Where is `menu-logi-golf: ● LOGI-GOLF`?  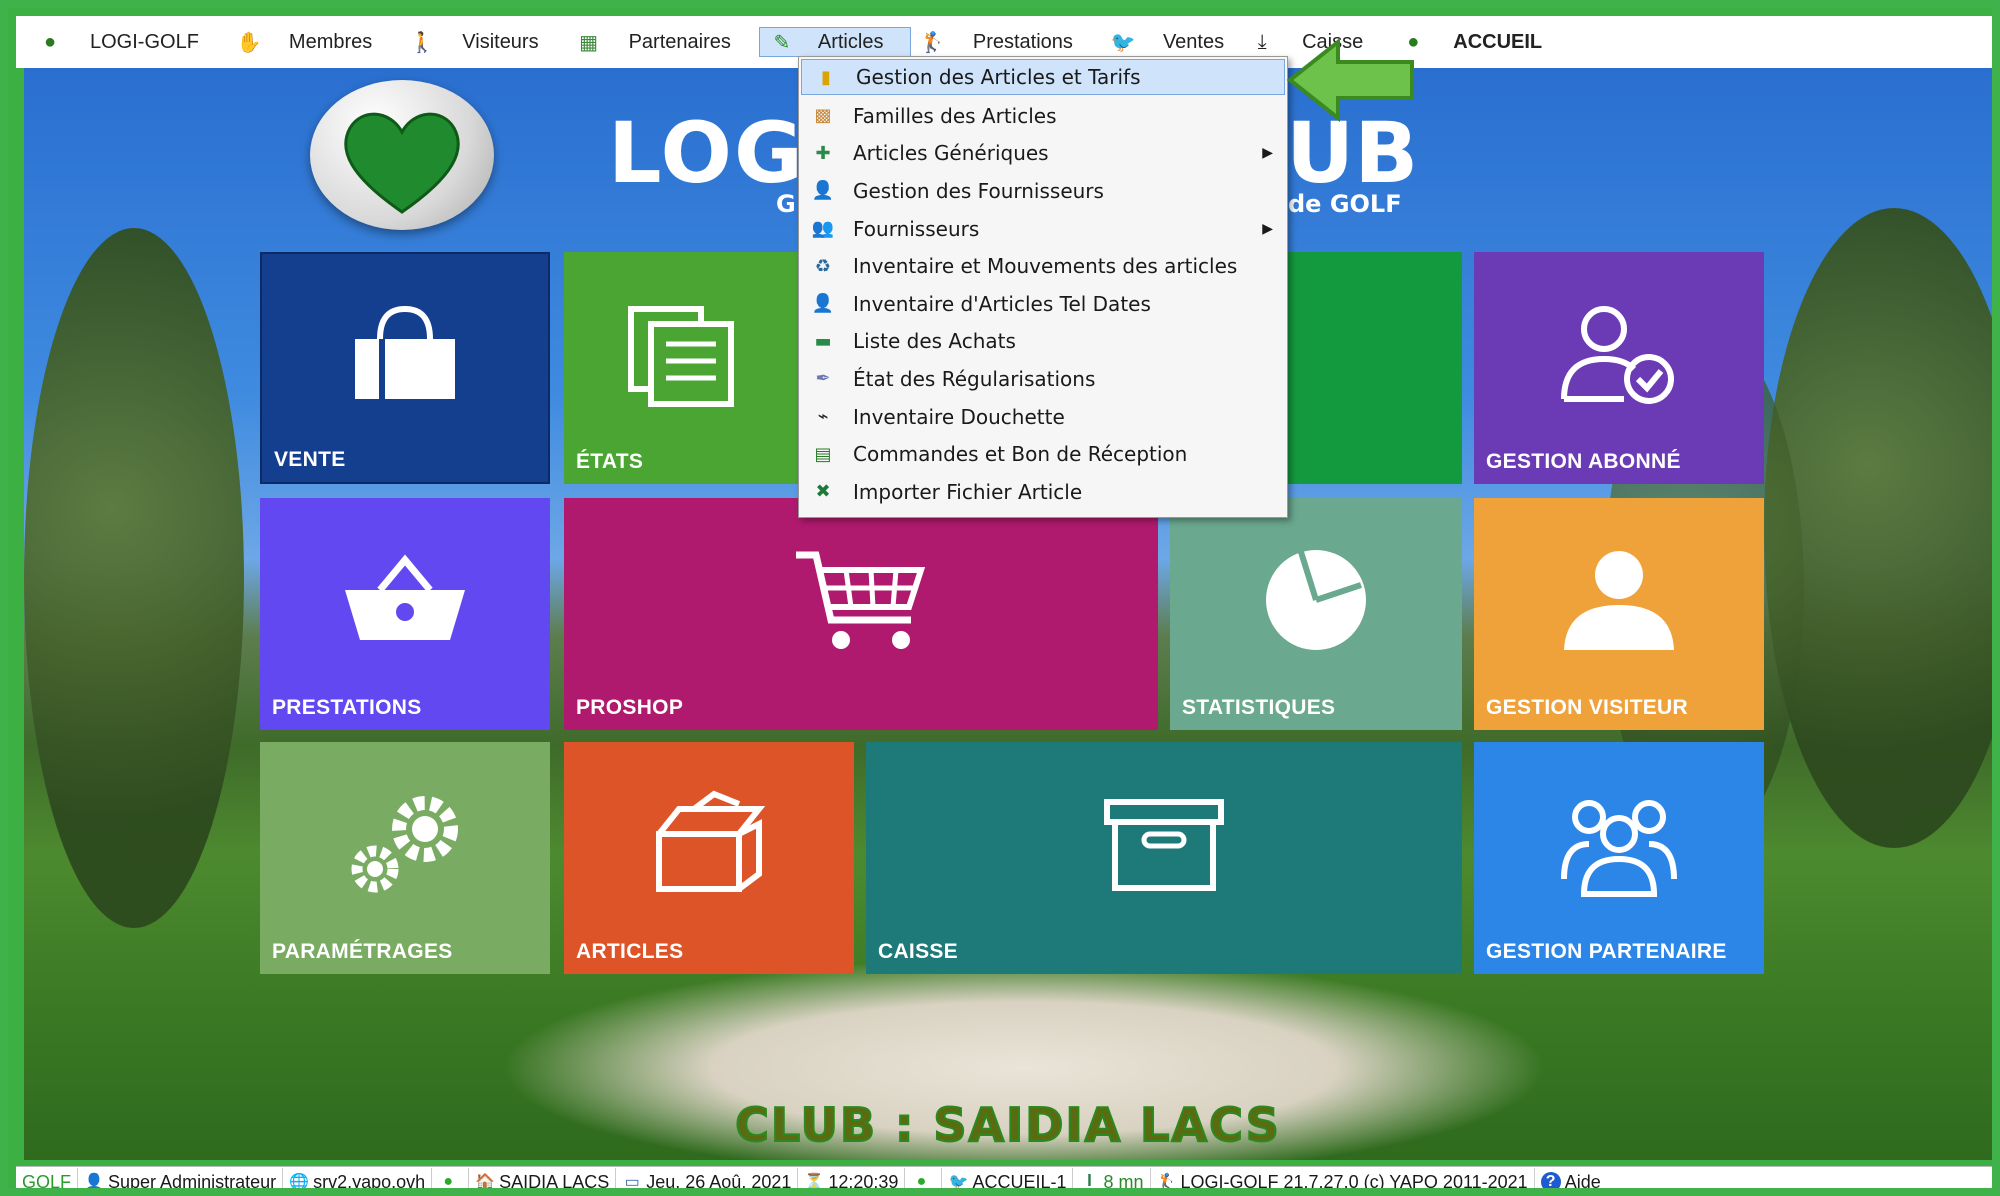
menu-logi-golf: ● LOGI-GOLF is located at coordinates (115, 42).